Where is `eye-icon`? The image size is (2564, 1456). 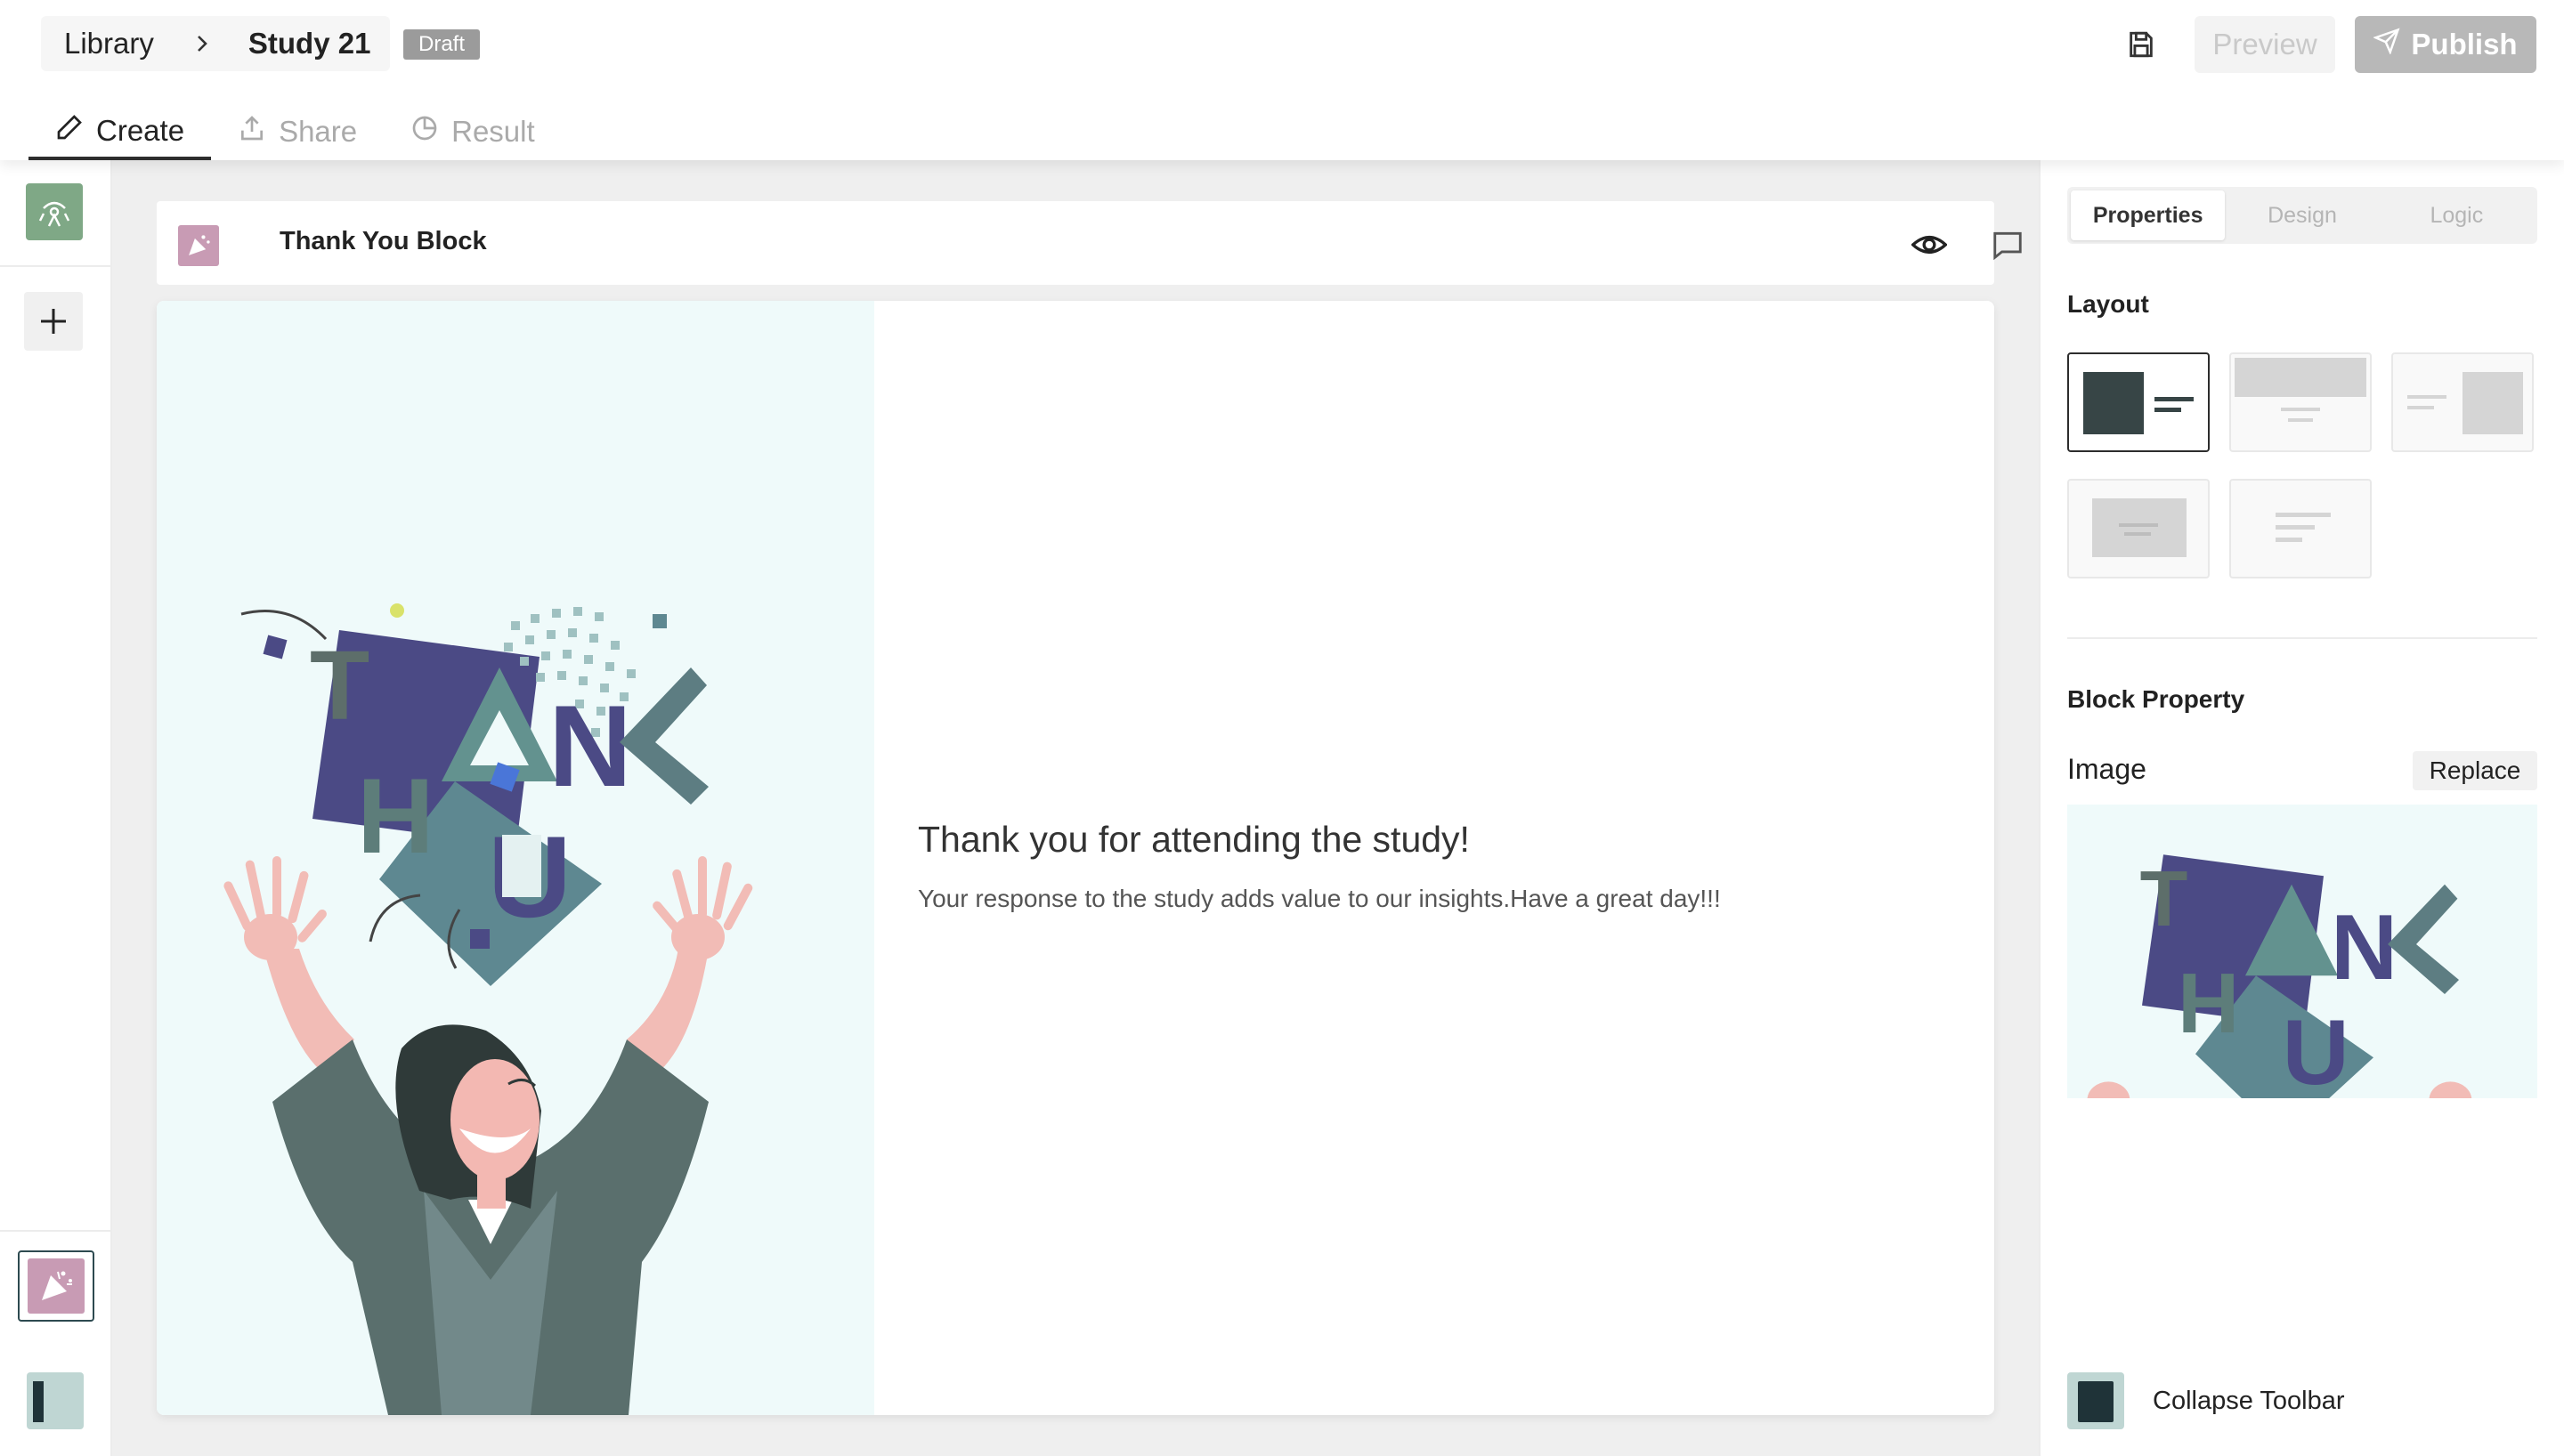 eye-icon is located at coordinates (1929, 244).